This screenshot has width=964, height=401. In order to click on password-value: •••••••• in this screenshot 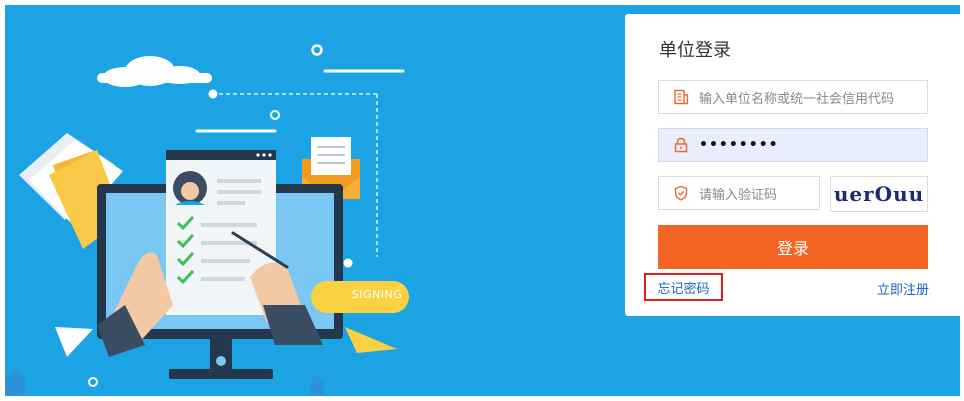, I will do `click(739, 145)`.